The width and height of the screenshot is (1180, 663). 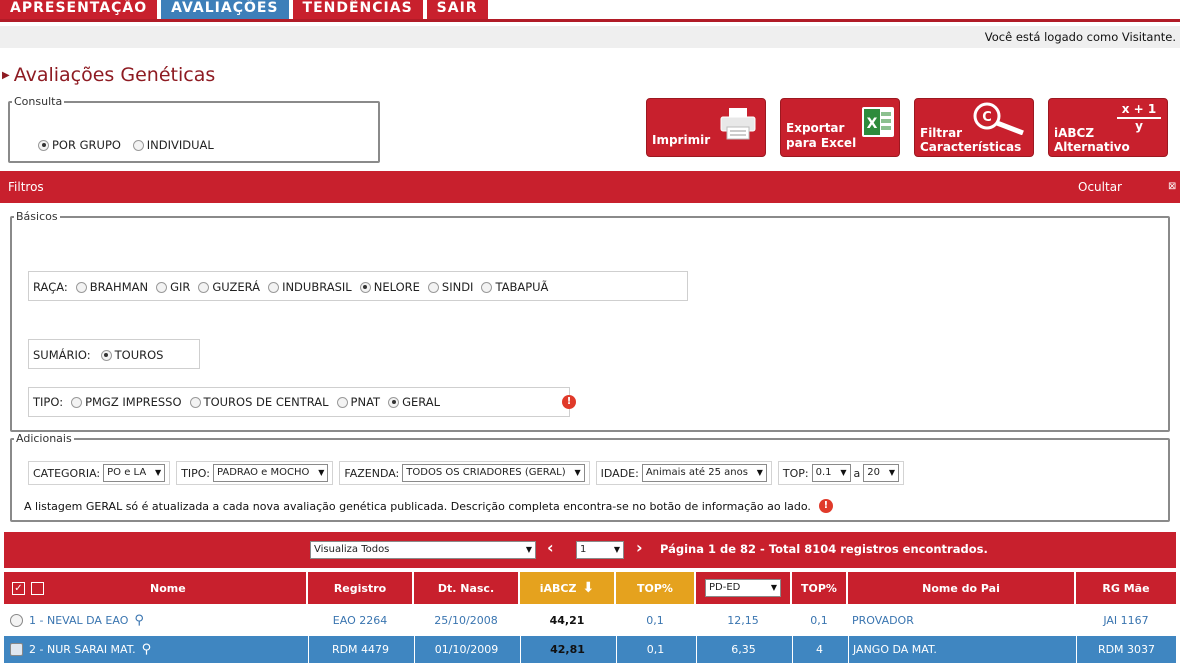 I want to click on tipo-select: PADRAO e MOCHO, so click(x=270, y=473).